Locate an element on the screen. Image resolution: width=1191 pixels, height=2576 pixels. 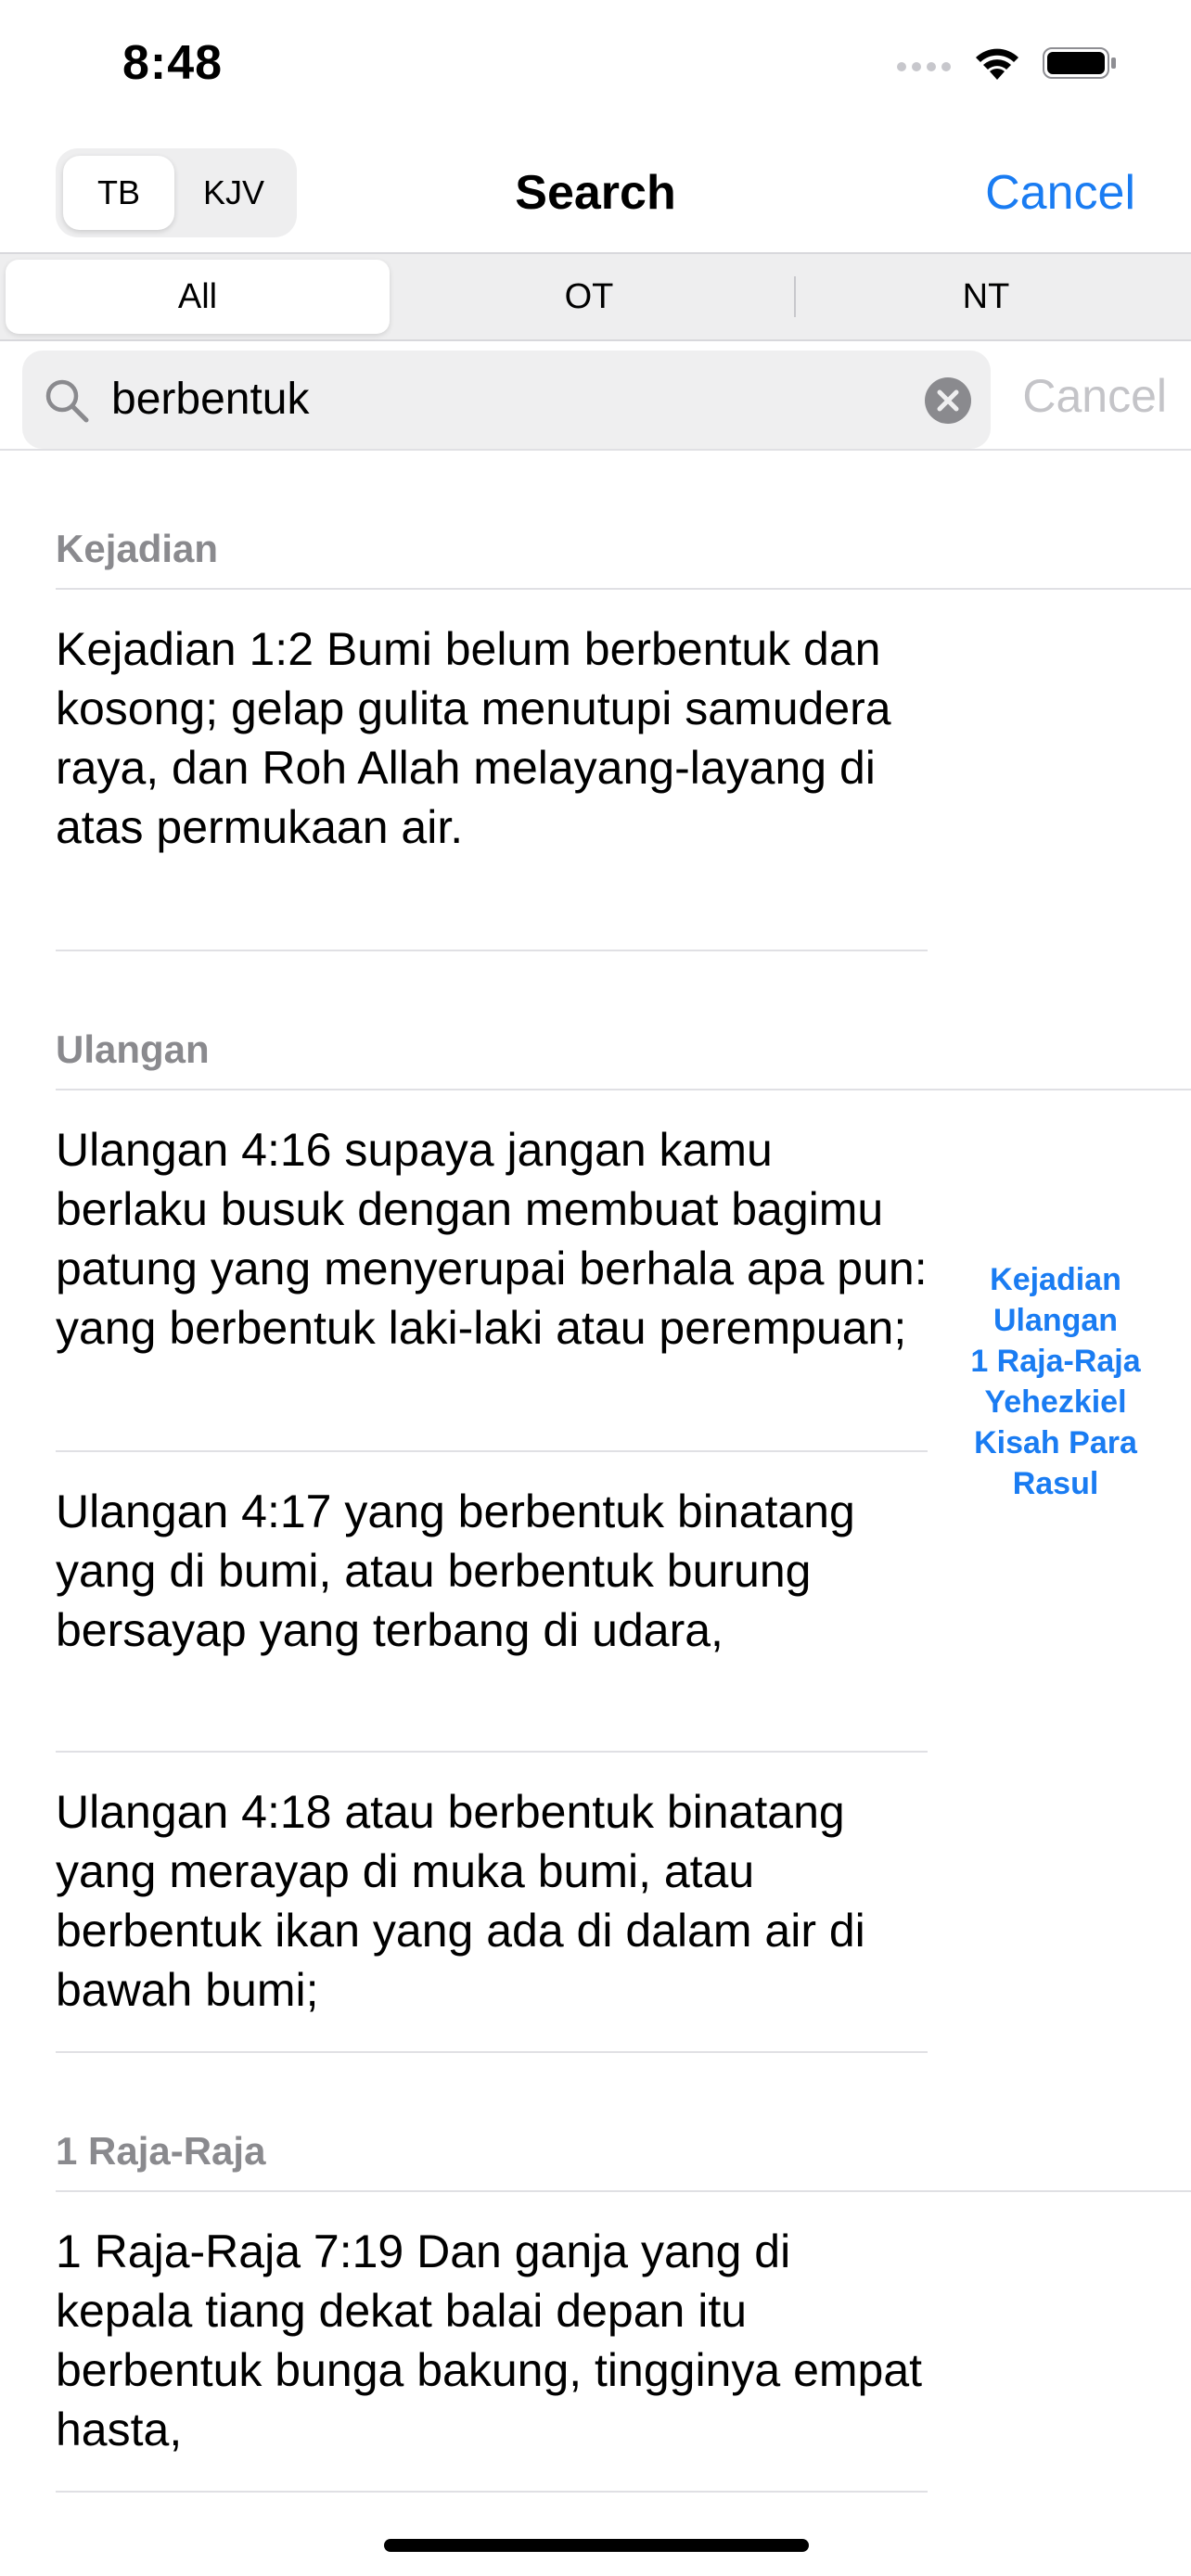
search-input is located at coordinates (519, 400).